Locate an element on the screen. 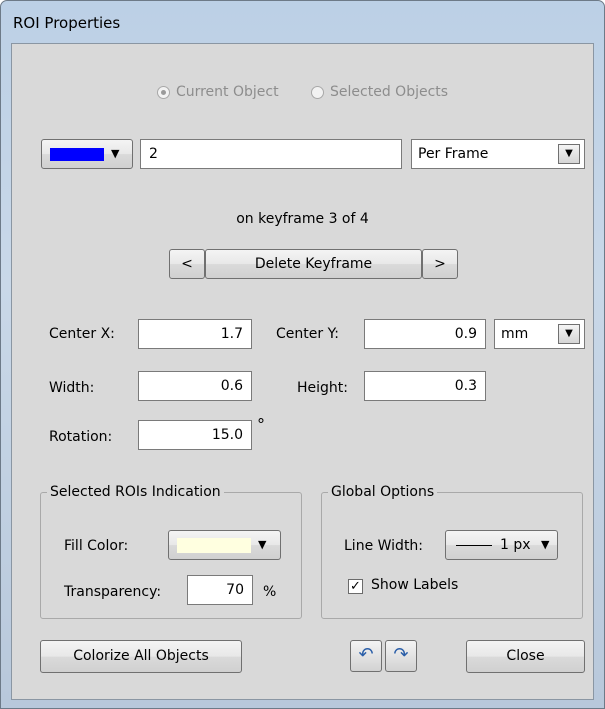 This screenshot has width=605, height=709. fill-color-swatch is located at coordinates (214, 545).